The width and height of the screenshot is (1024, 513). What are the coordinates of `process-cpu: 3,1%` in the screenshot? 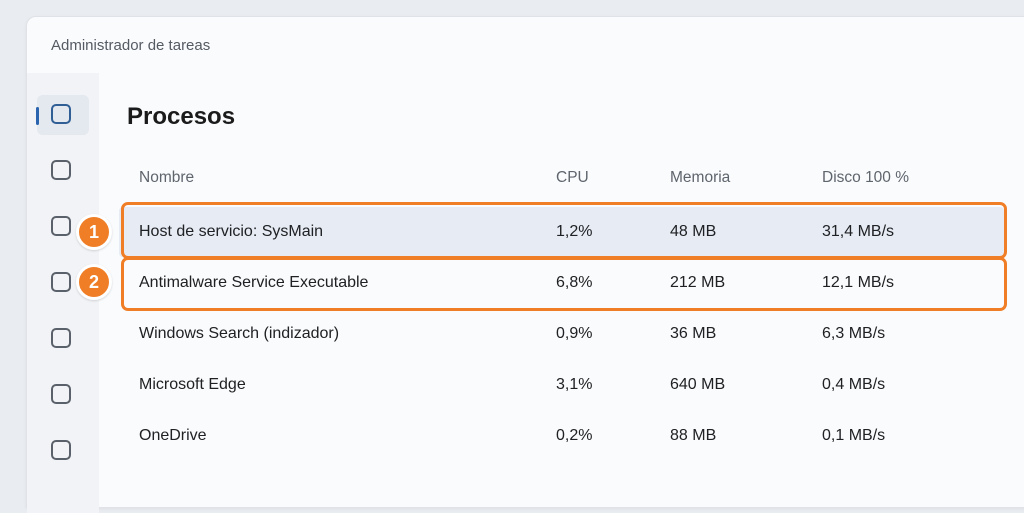 It's located at (574, 384).